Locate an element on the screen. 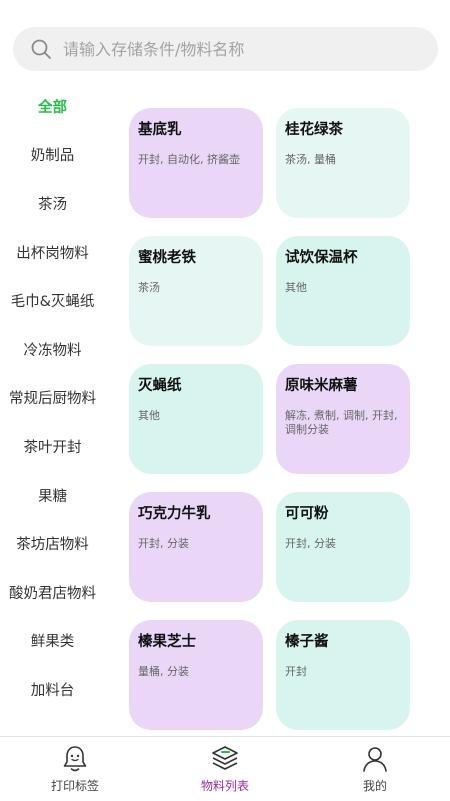 This screenshot has height=801, width=450. sidebar-item-fructose: 果糖 is located at coordinates (52, 495).